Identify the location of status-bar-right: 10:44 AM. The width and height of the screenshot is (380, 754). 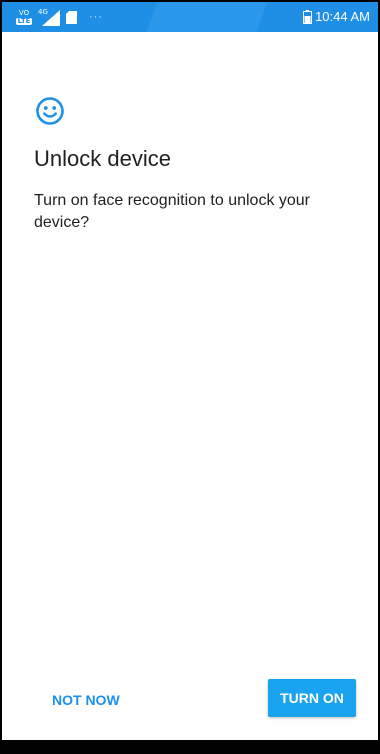
(336, 16).